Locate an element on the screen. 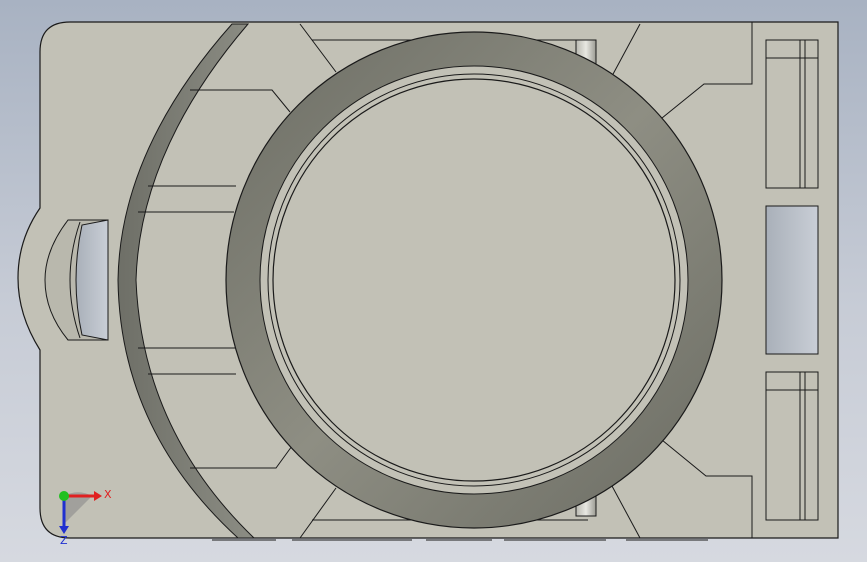  z-axis-label: Z is located at coordinates (64, 540).